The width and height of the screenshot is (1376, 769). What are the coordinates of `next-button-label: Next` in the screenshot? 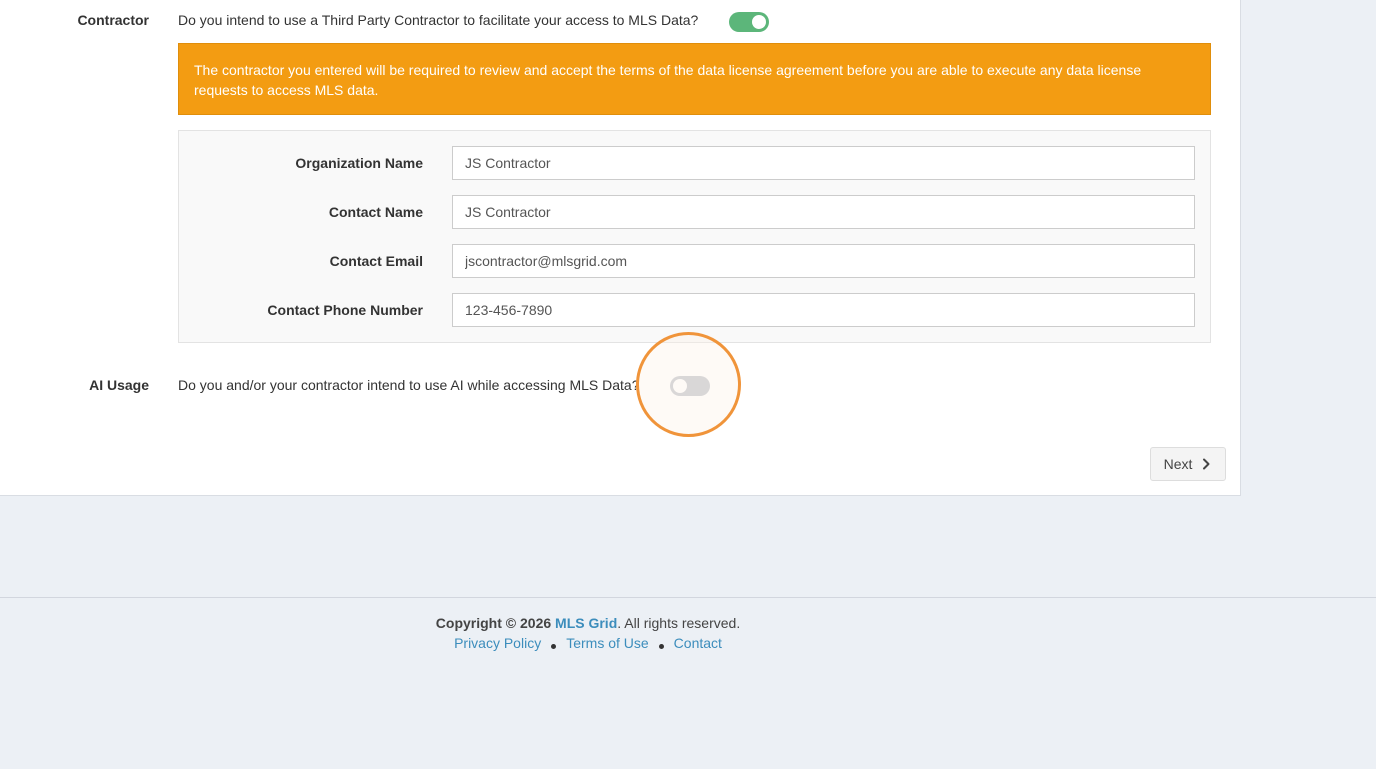 It's located at (1178, 464).